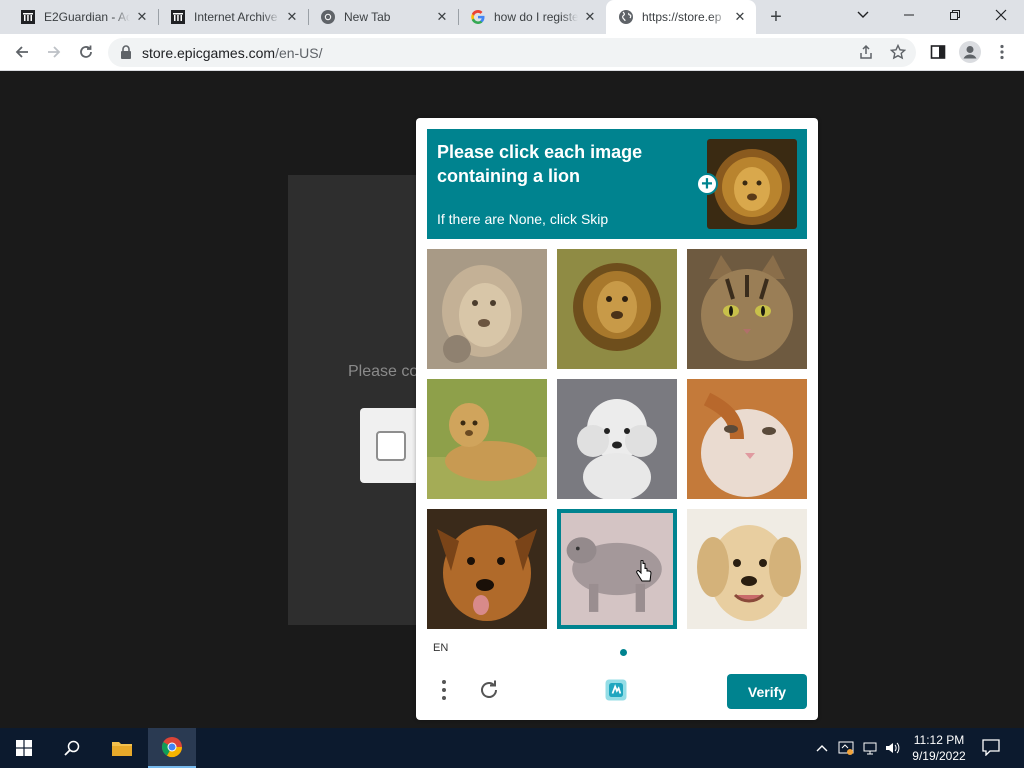 The height and width of the screenshot is (768, 1024). What do you see at coordinates (1002, 52) in the screenshot?
I see `menu-kebab-icon` at bounding box center [1002, 52].